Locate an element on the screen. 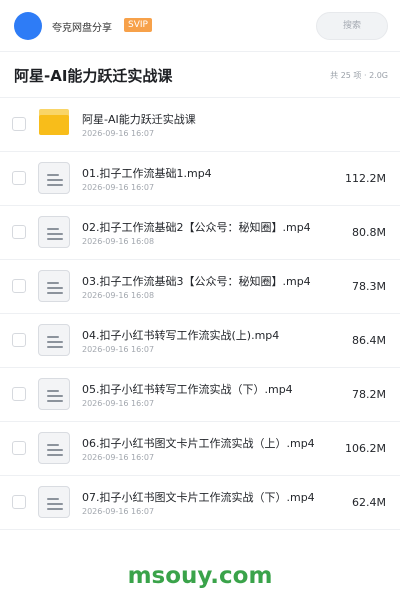 Image resolution: width=400 pixels, height=600 pixels. item-size: 62.4M is located at coordinates (369, 502).